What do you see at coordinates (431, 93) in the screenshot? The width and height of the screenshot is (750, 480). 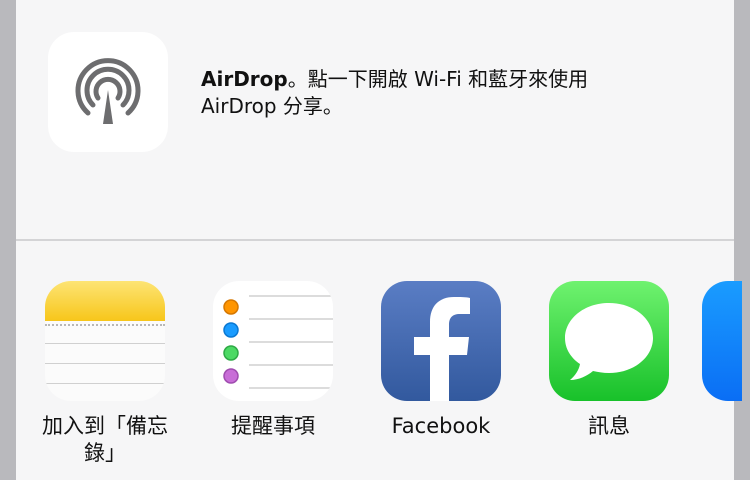 I see `airdrop-message: AirDrop。點一下開啟 Wi-Fi 和藍牙來使用 AirDrop 分享。` at bounding box center [431, 93].